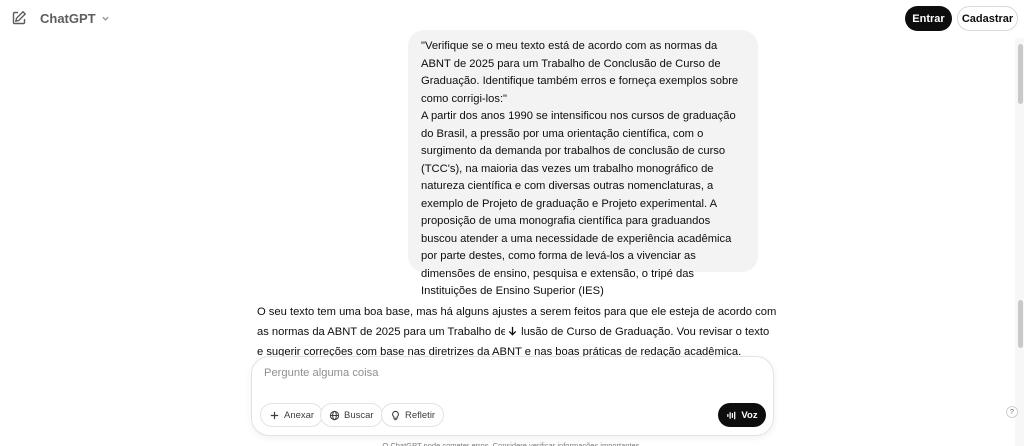 This screenshot has height=446, width=1024. I want to click on plus-icon, so click(274, 415).